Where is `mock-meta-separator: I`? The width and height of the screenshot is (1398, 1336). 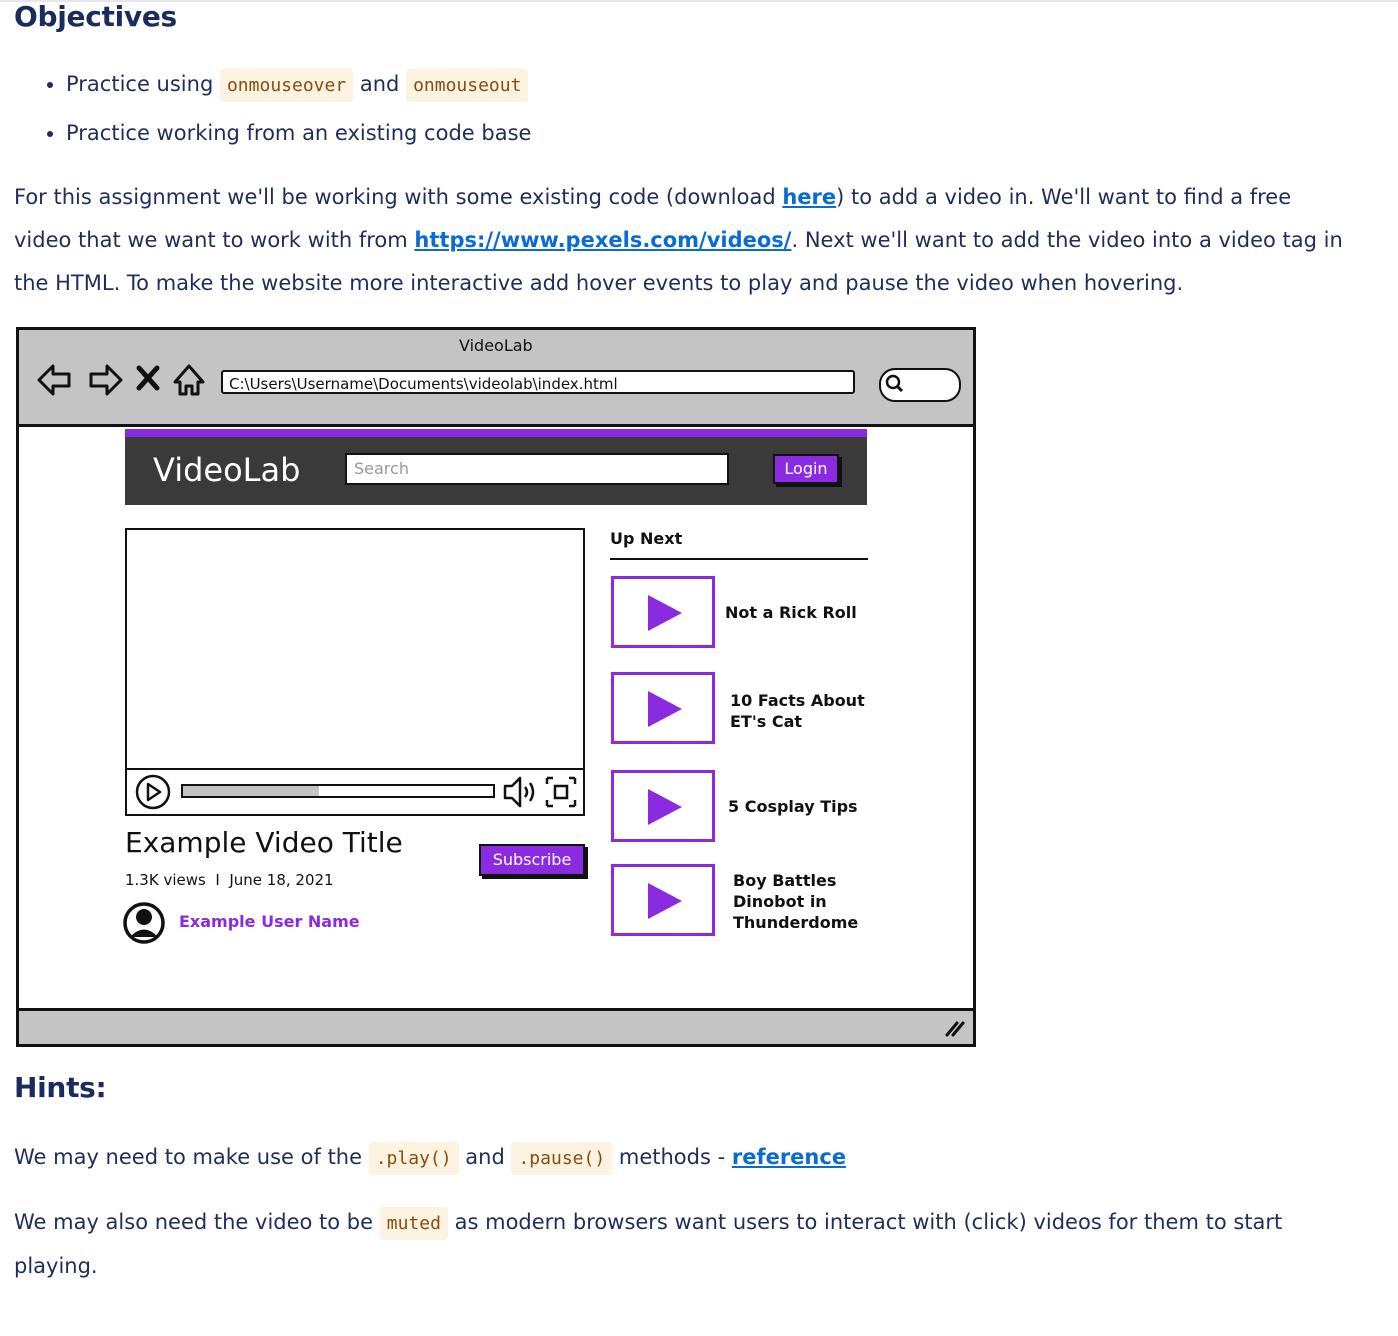 mock-meta-separator: I is located at coordinates (217, 880).